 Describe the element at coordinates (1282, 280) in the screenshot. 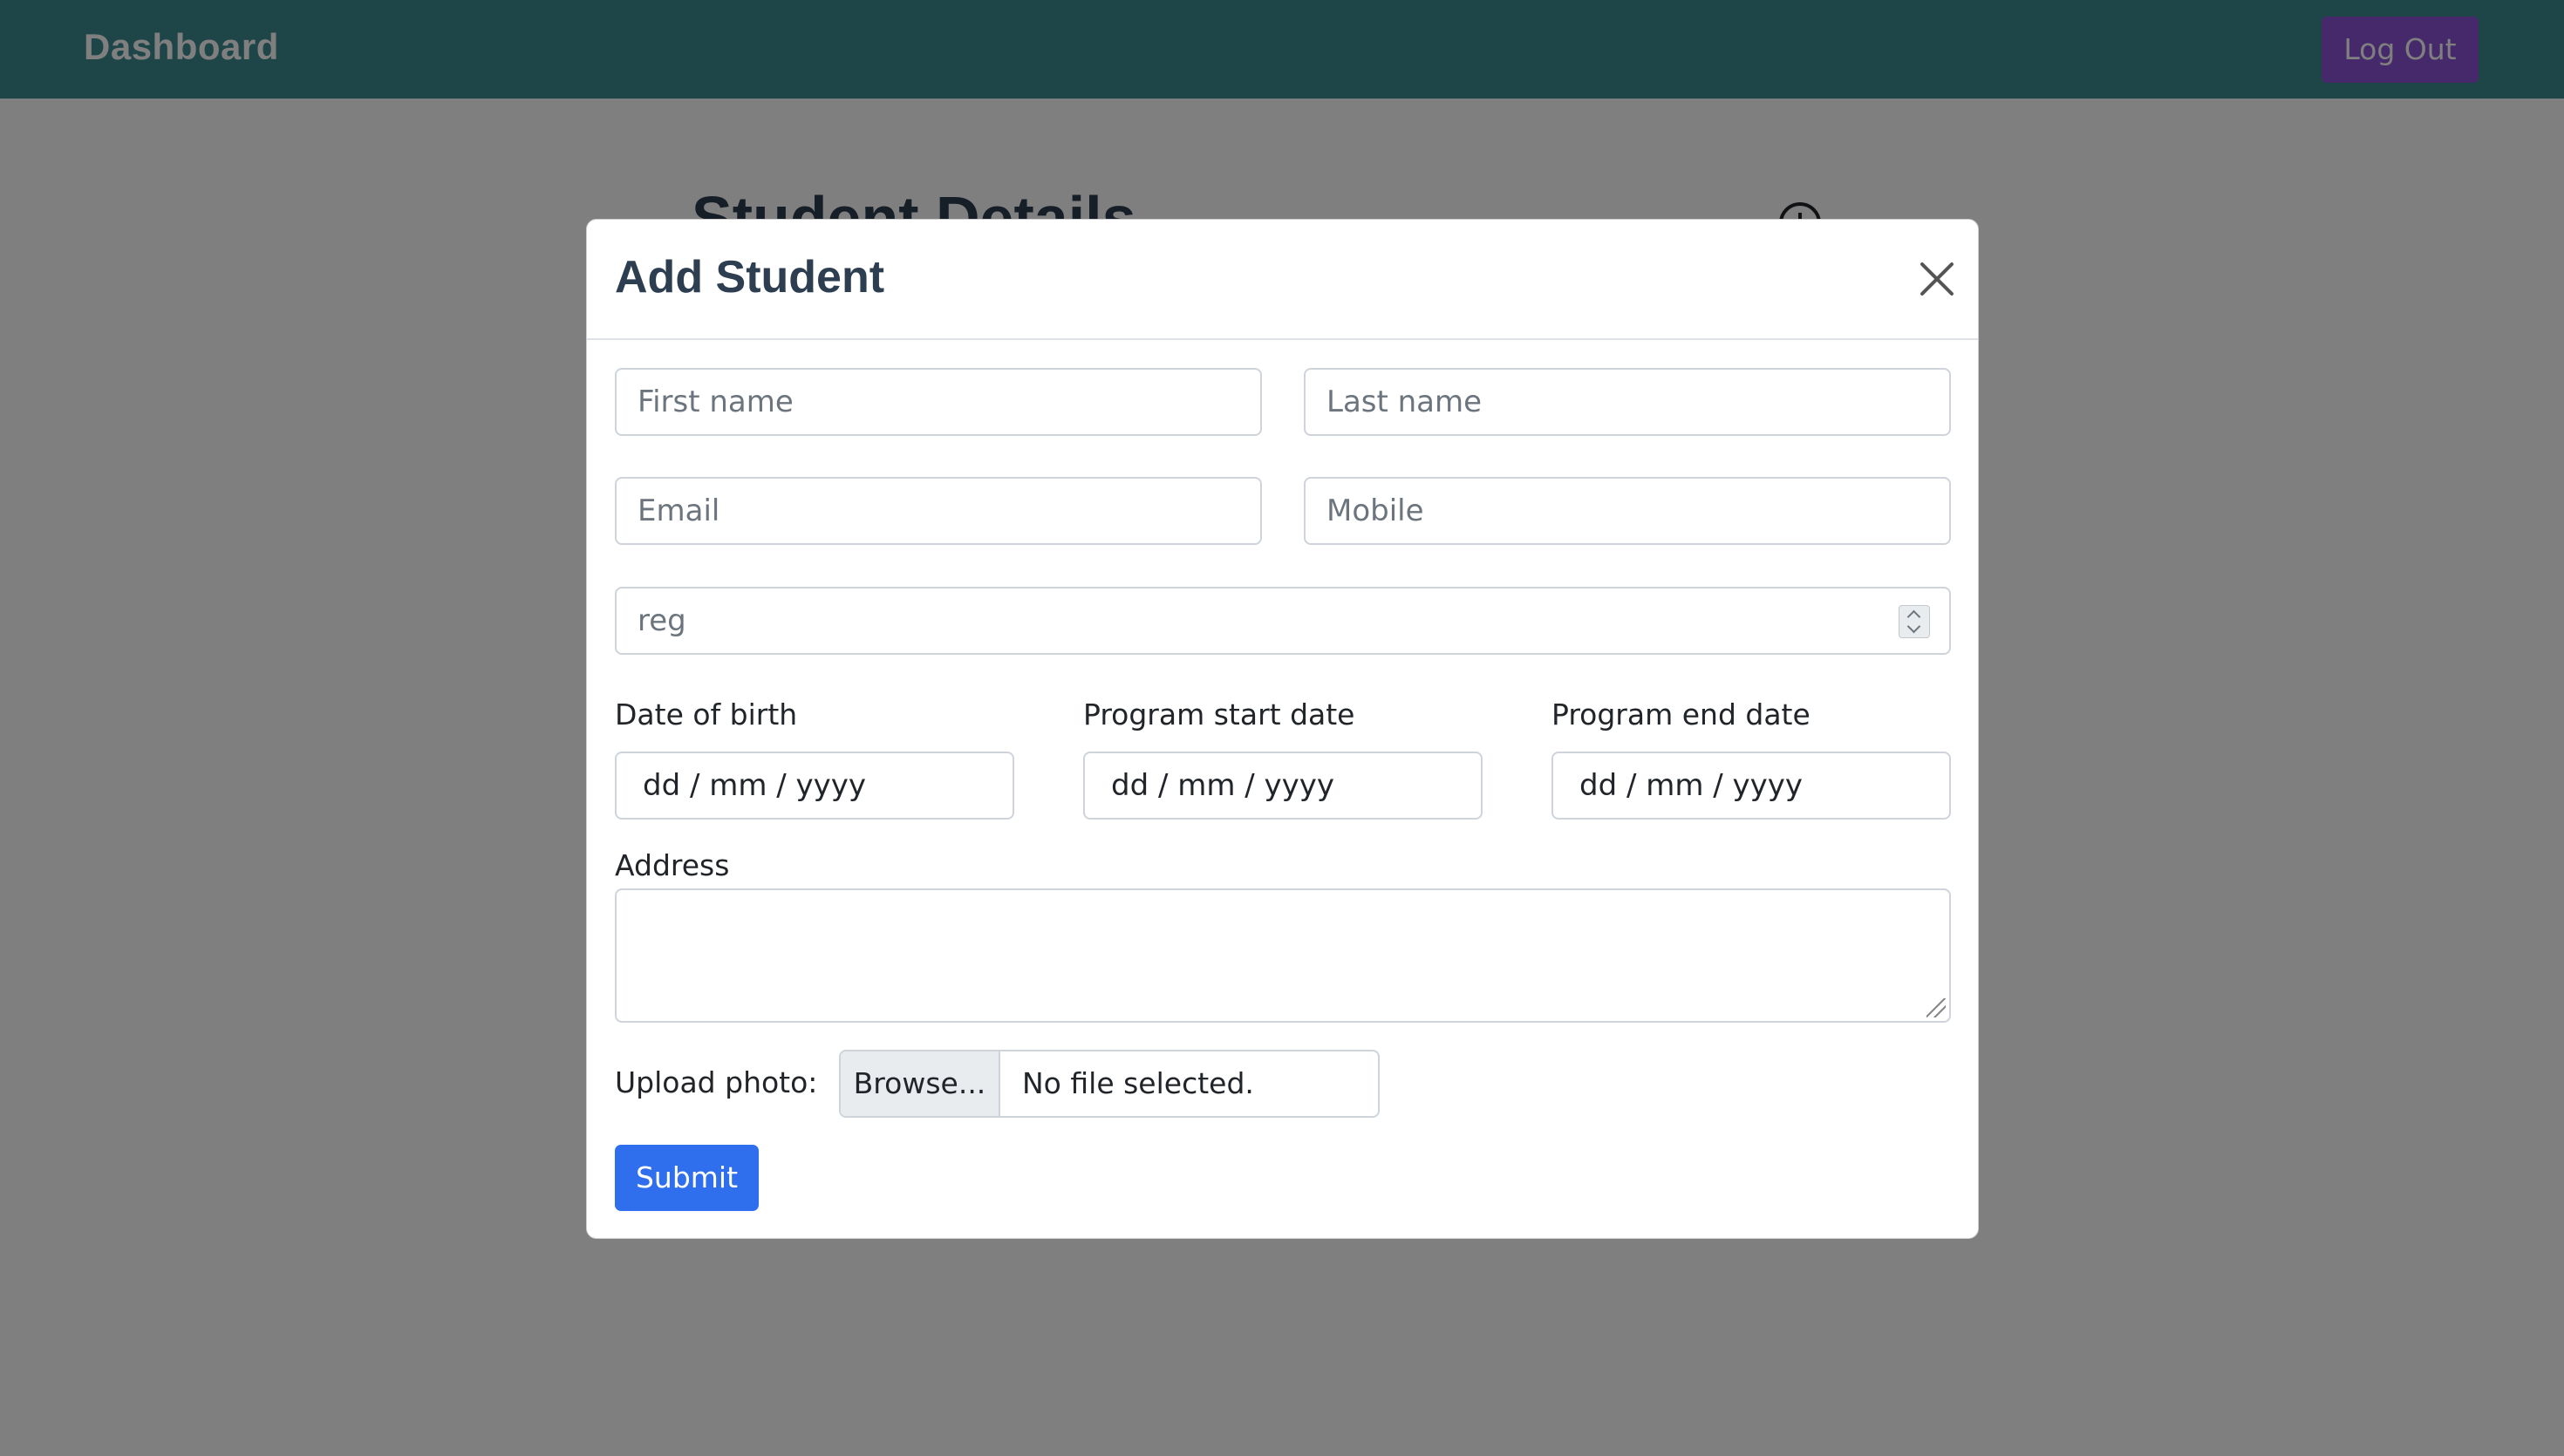

I see `modal-header: Add Student` at that location.